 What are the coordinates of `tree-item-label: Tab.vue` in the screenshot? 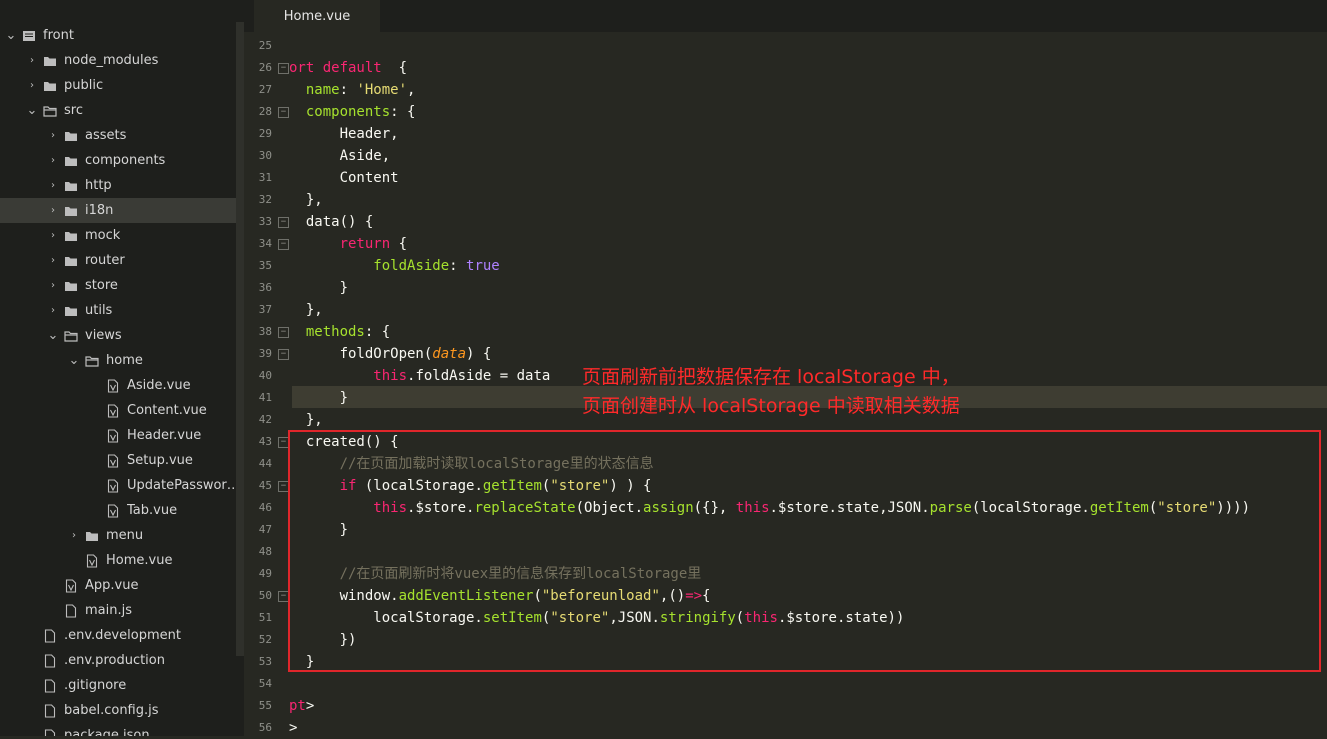 It's located at (152, 510).